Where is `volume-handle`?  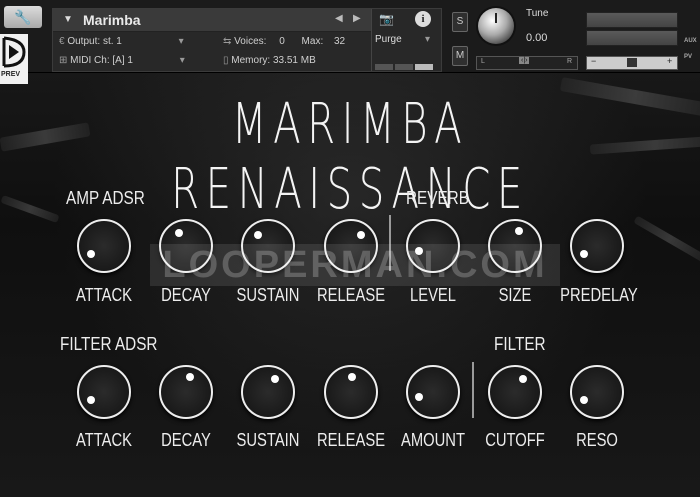 volume-handle is located at coordinates (632, 62).